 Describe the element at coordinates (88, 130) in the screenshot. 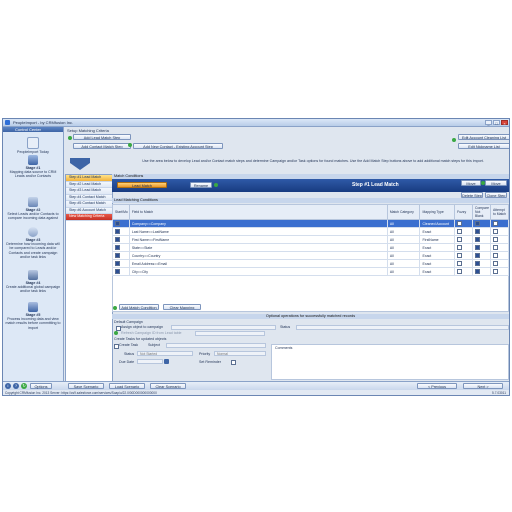

I see `setup-matching-label: Setup Matching Criteria` at that location.